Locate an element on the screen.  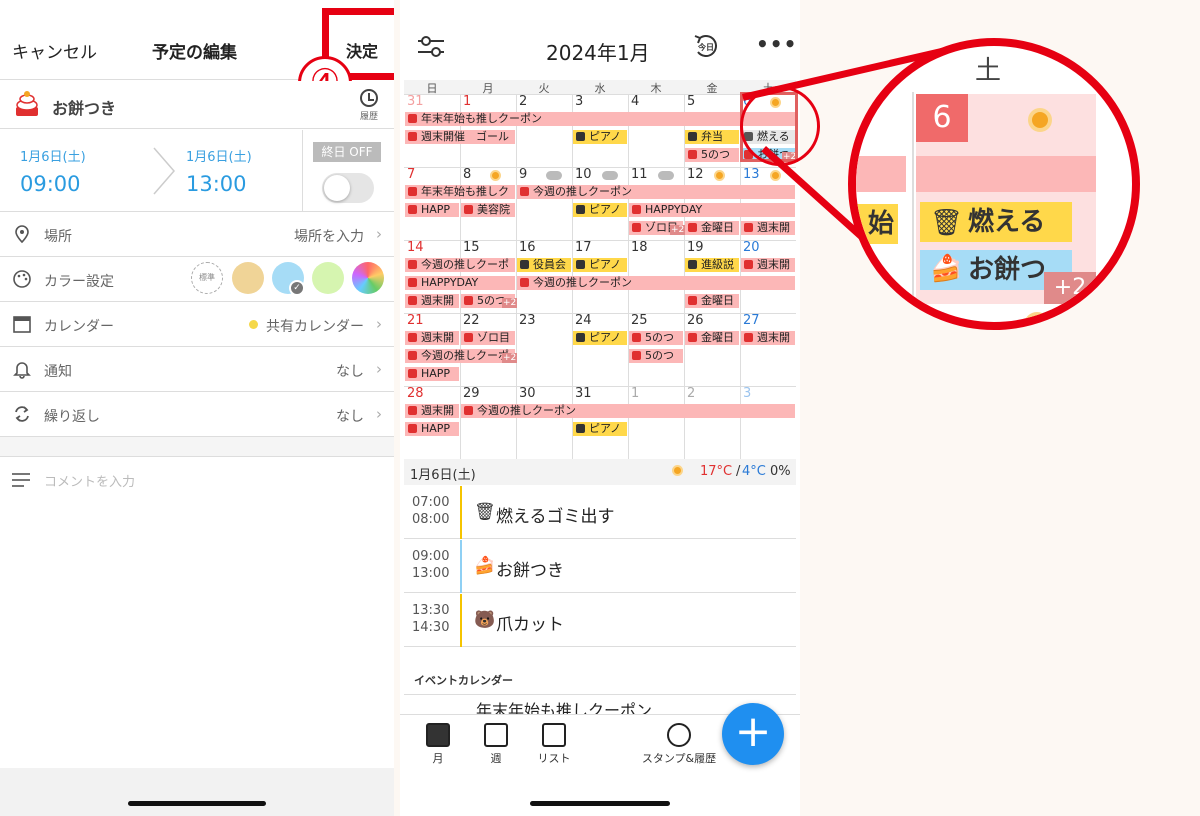
start-date: 1月6日(土) is located at coordinates (53, 155).